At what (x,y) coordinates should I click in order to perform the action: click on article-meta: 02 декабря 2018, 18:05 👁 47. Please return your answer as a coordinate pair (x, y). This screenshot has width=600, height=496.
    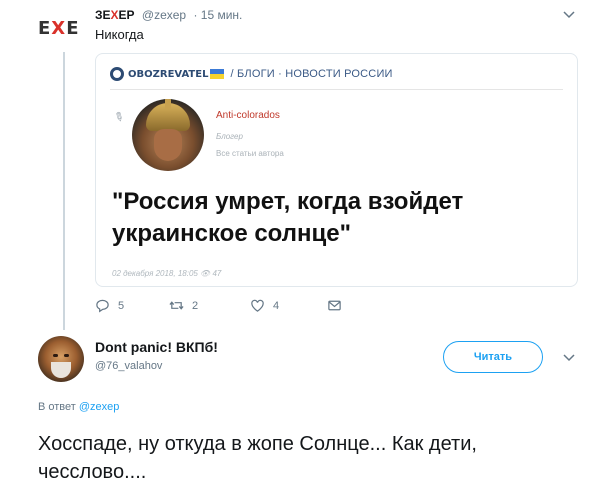
    Looking at the image, I should click on (167, 273).